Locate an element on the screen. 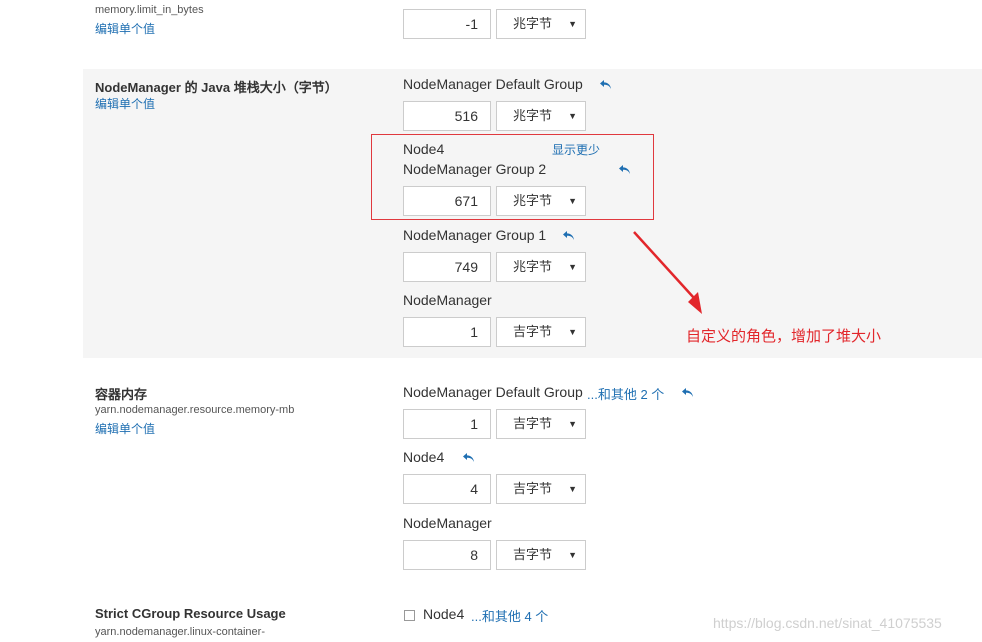 The height and width of the screenshot is (642, 982). value-input: 749 is located at coordinates (447, 267).